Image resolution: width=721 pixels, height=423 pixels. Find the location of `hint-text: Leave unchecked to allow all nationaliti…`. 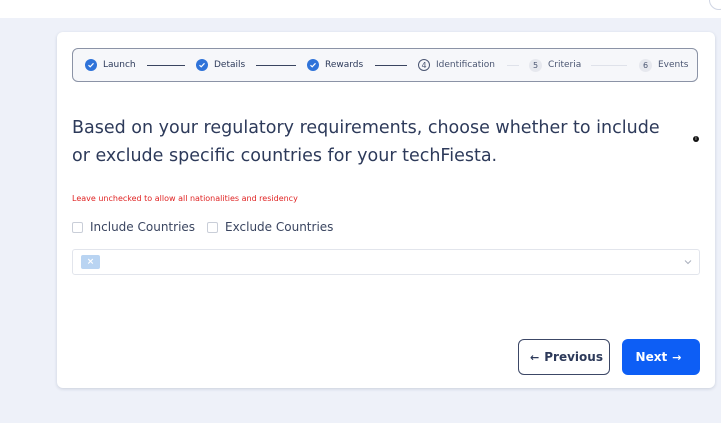

hint-text: Leave unchecked to allow all nationaliti… is located at coordinates (185, 198).